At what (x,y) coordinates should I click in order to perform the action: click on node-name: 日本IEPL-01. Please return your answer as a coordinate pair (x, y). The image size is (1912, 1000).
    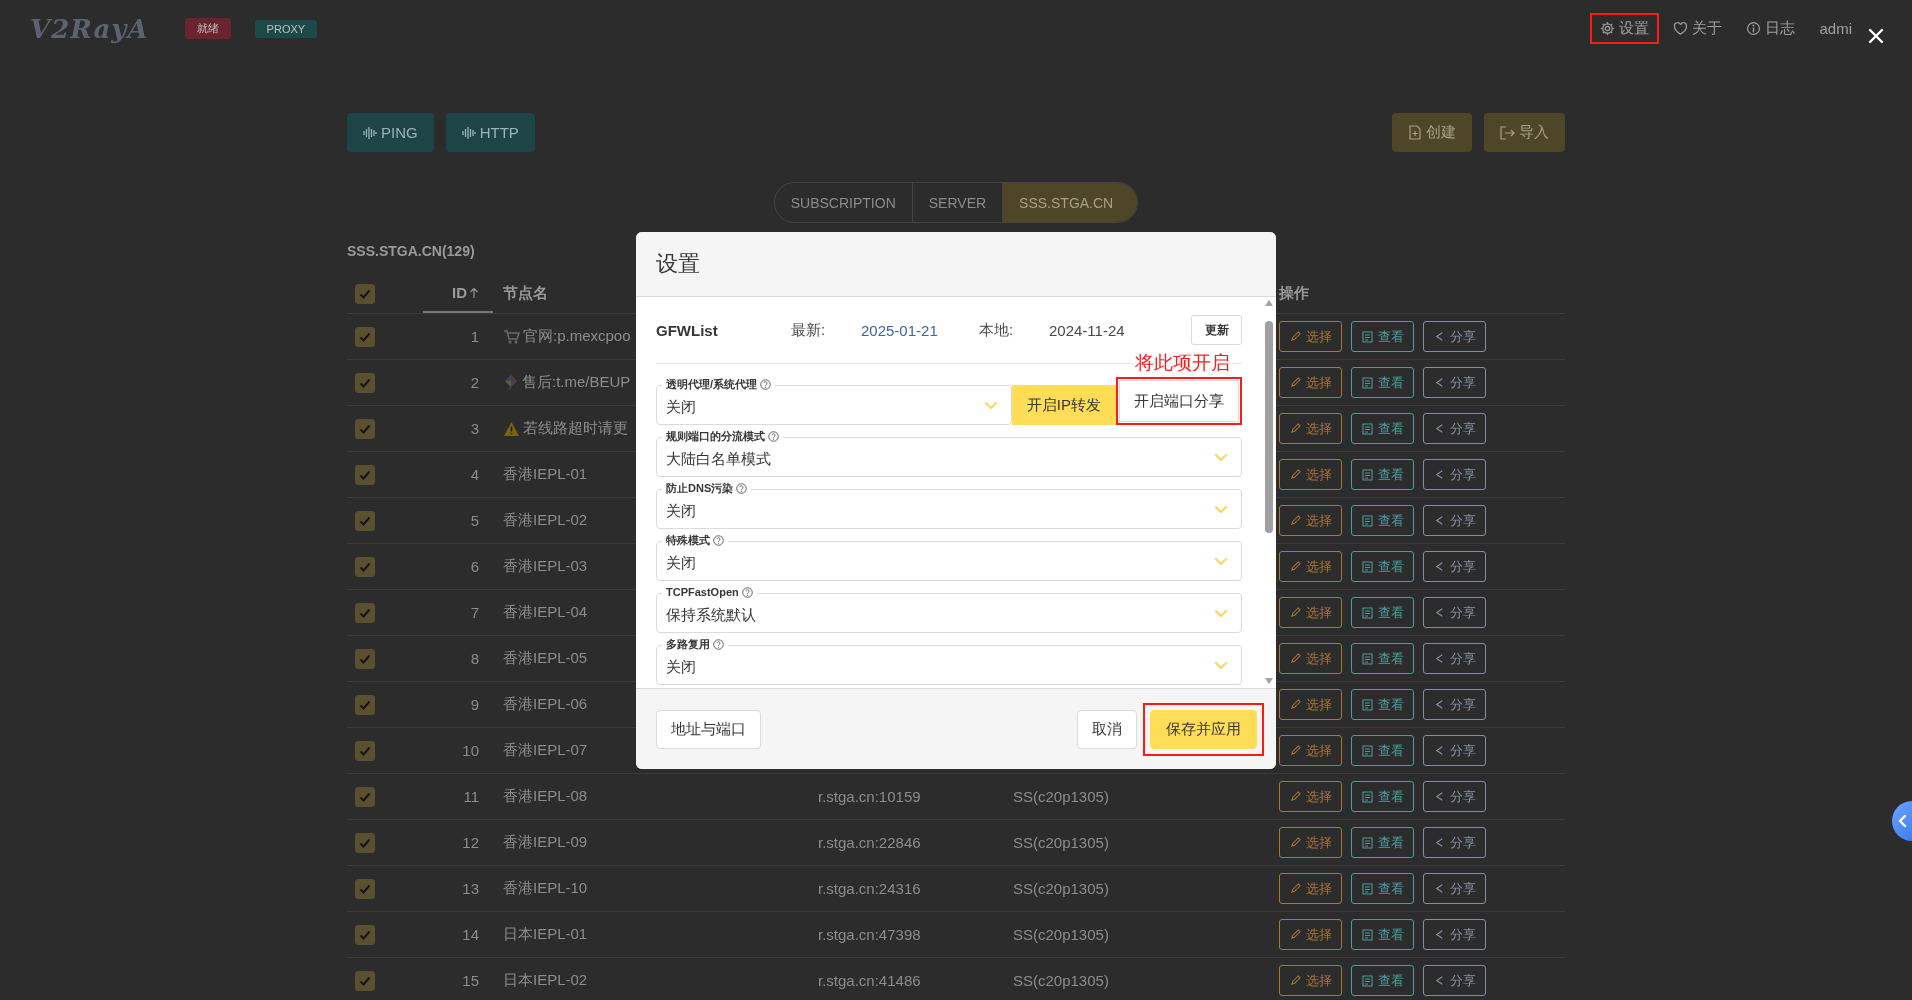
    Looking at the image, I should click on (545, 934).